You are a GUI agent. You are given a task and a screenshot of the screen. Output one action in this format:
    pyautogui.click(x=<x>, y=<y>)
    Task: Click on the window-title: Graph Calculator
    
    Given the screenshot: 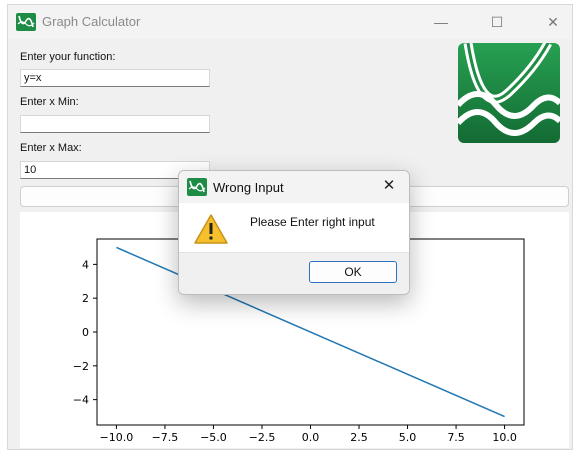 What is the action you would take?
    pyautogui.click(x=91, y=21)
    